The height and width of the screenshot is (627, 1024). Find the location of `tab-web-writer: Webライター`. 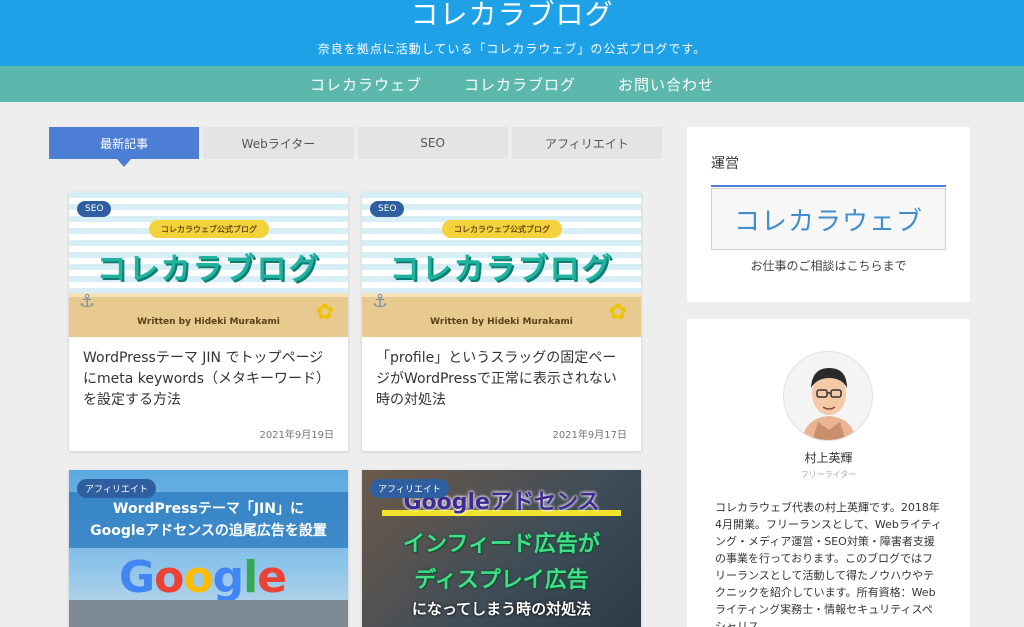

tab-web-writer: Webライター is located at coordinates (278, 143).